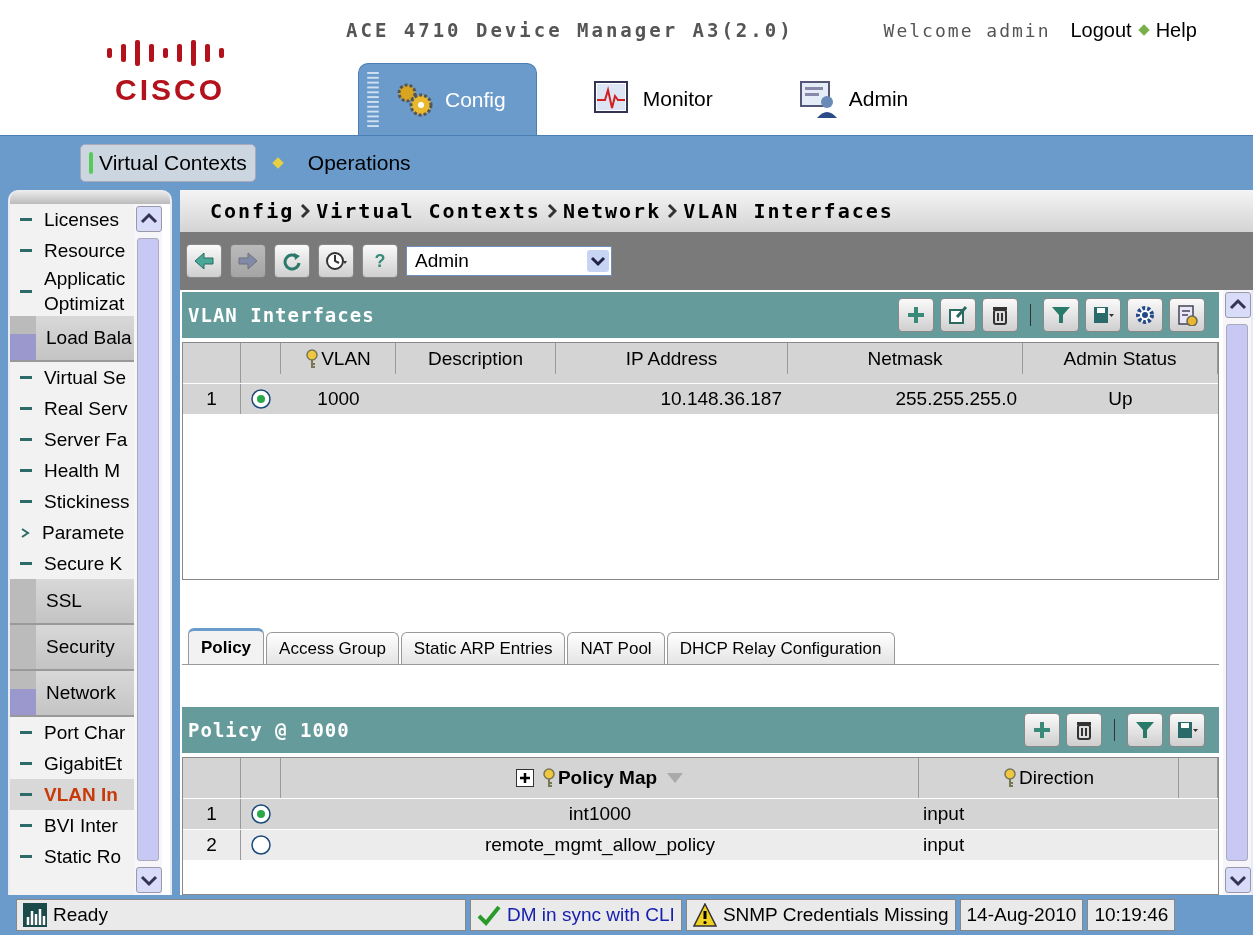 The width and height of the screenshot is (1253, 935). What do you see at coordinates (72, 439) in the screenshot?
I see `sidebar-item: Server Fa` at bounding box center [72, 439].